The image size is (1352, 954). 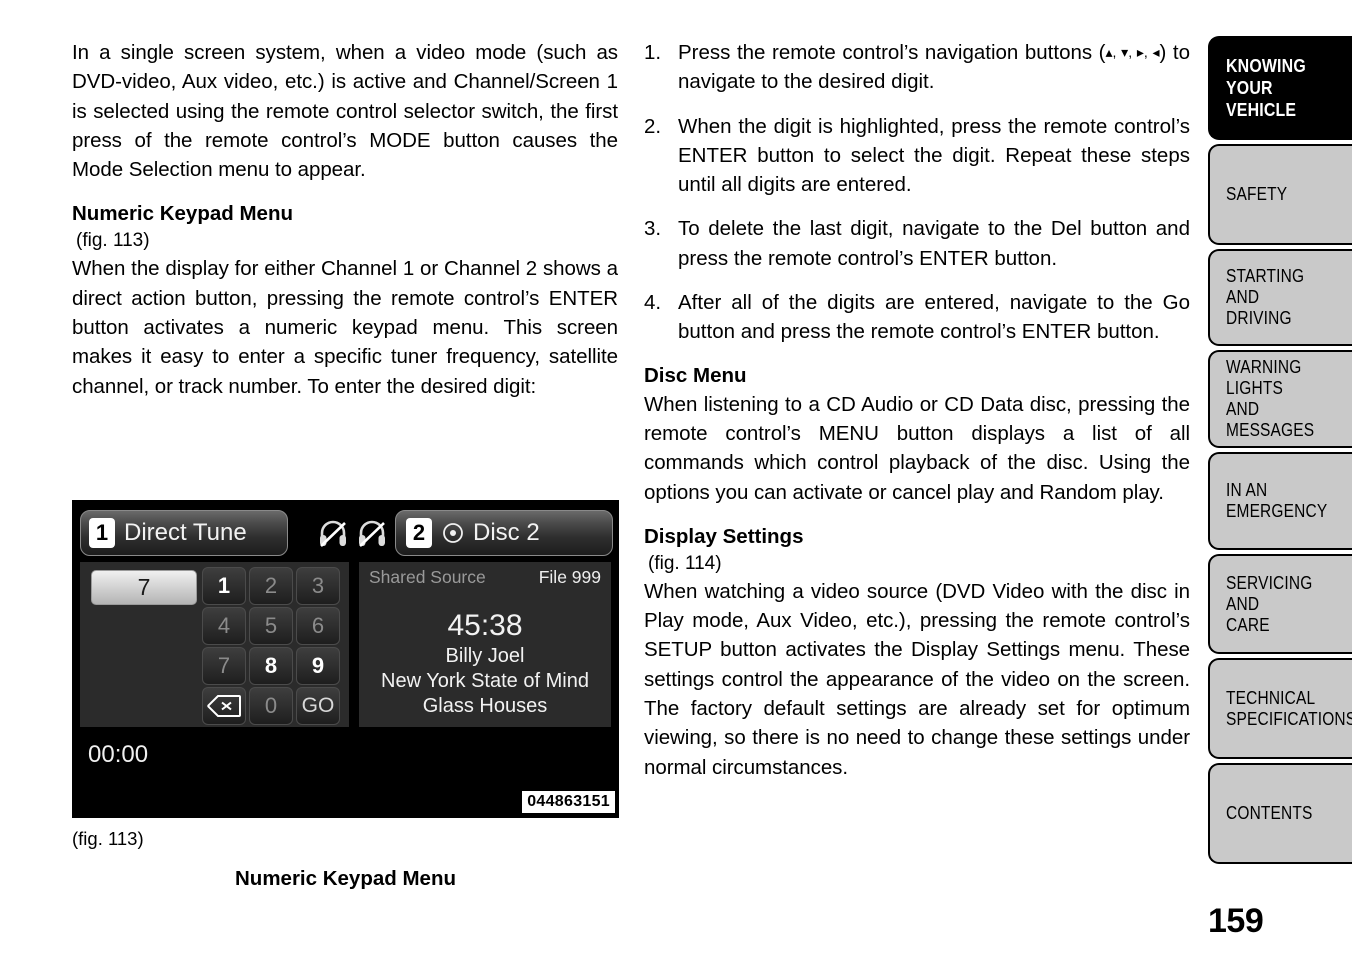 What do you see at coordinates (1266, 87) in the screenshot?
I see `sidebar-tab-label-0: KNOWING YOUR VEHICLE` at bounding box center [1266, 87].